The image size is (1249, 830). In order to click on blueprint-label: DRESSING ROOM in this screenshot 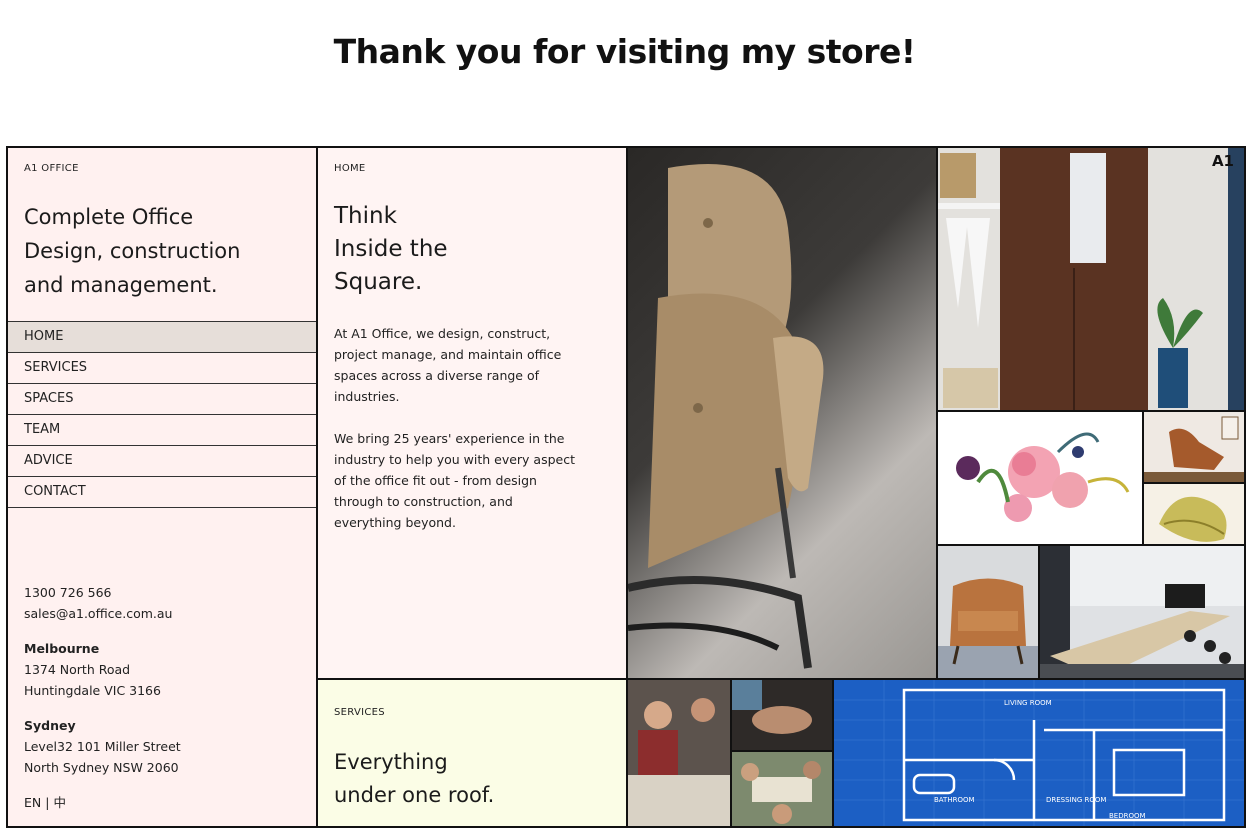, I will do `click(1076, 800)`.